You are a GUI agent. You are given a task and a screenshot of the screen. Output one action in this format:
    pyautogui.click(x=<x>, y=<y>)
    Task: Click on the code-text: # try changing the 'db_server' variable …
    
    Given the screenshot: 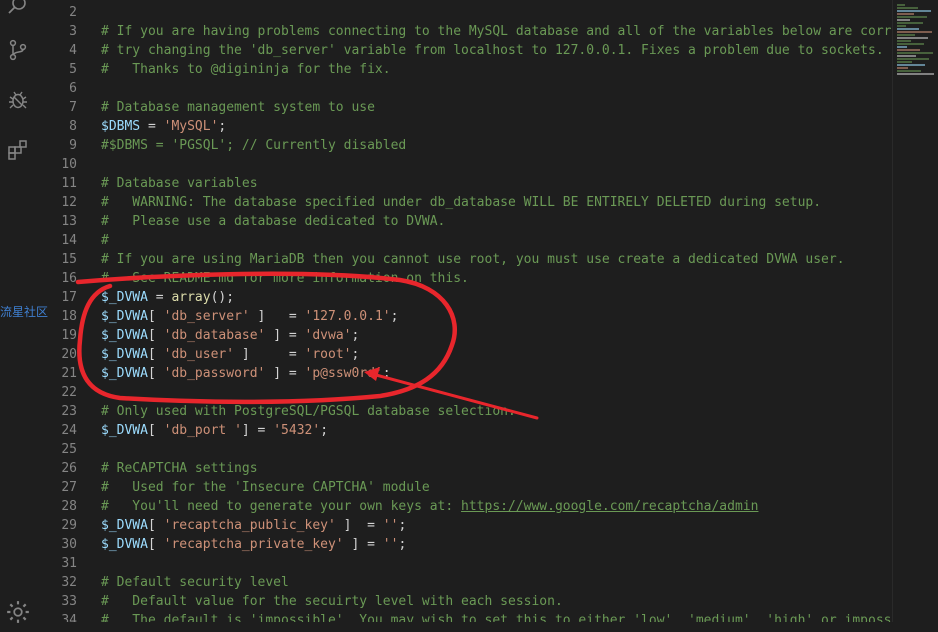 What is the action you would take?
    pyautogui.click(x=492, y=50)
    